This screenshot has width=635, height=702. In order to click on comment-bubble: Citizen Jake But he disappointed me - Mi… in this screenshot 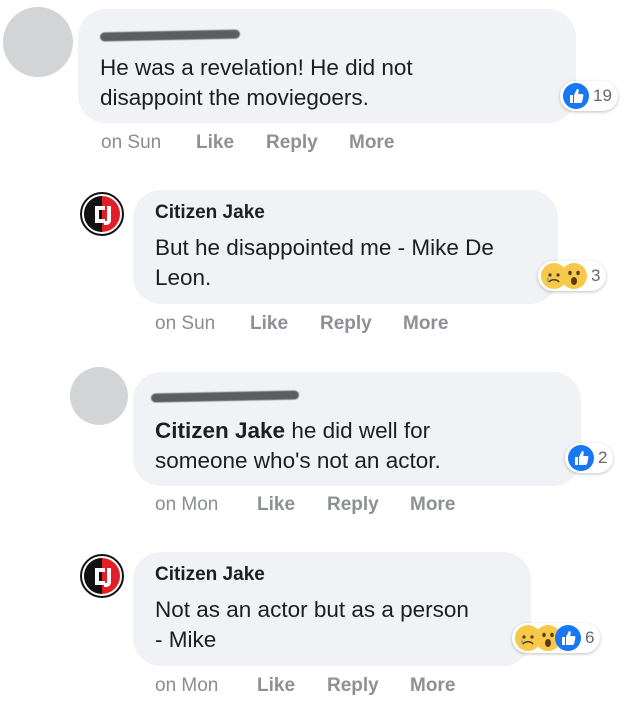, I will do `click(345, 247)`.